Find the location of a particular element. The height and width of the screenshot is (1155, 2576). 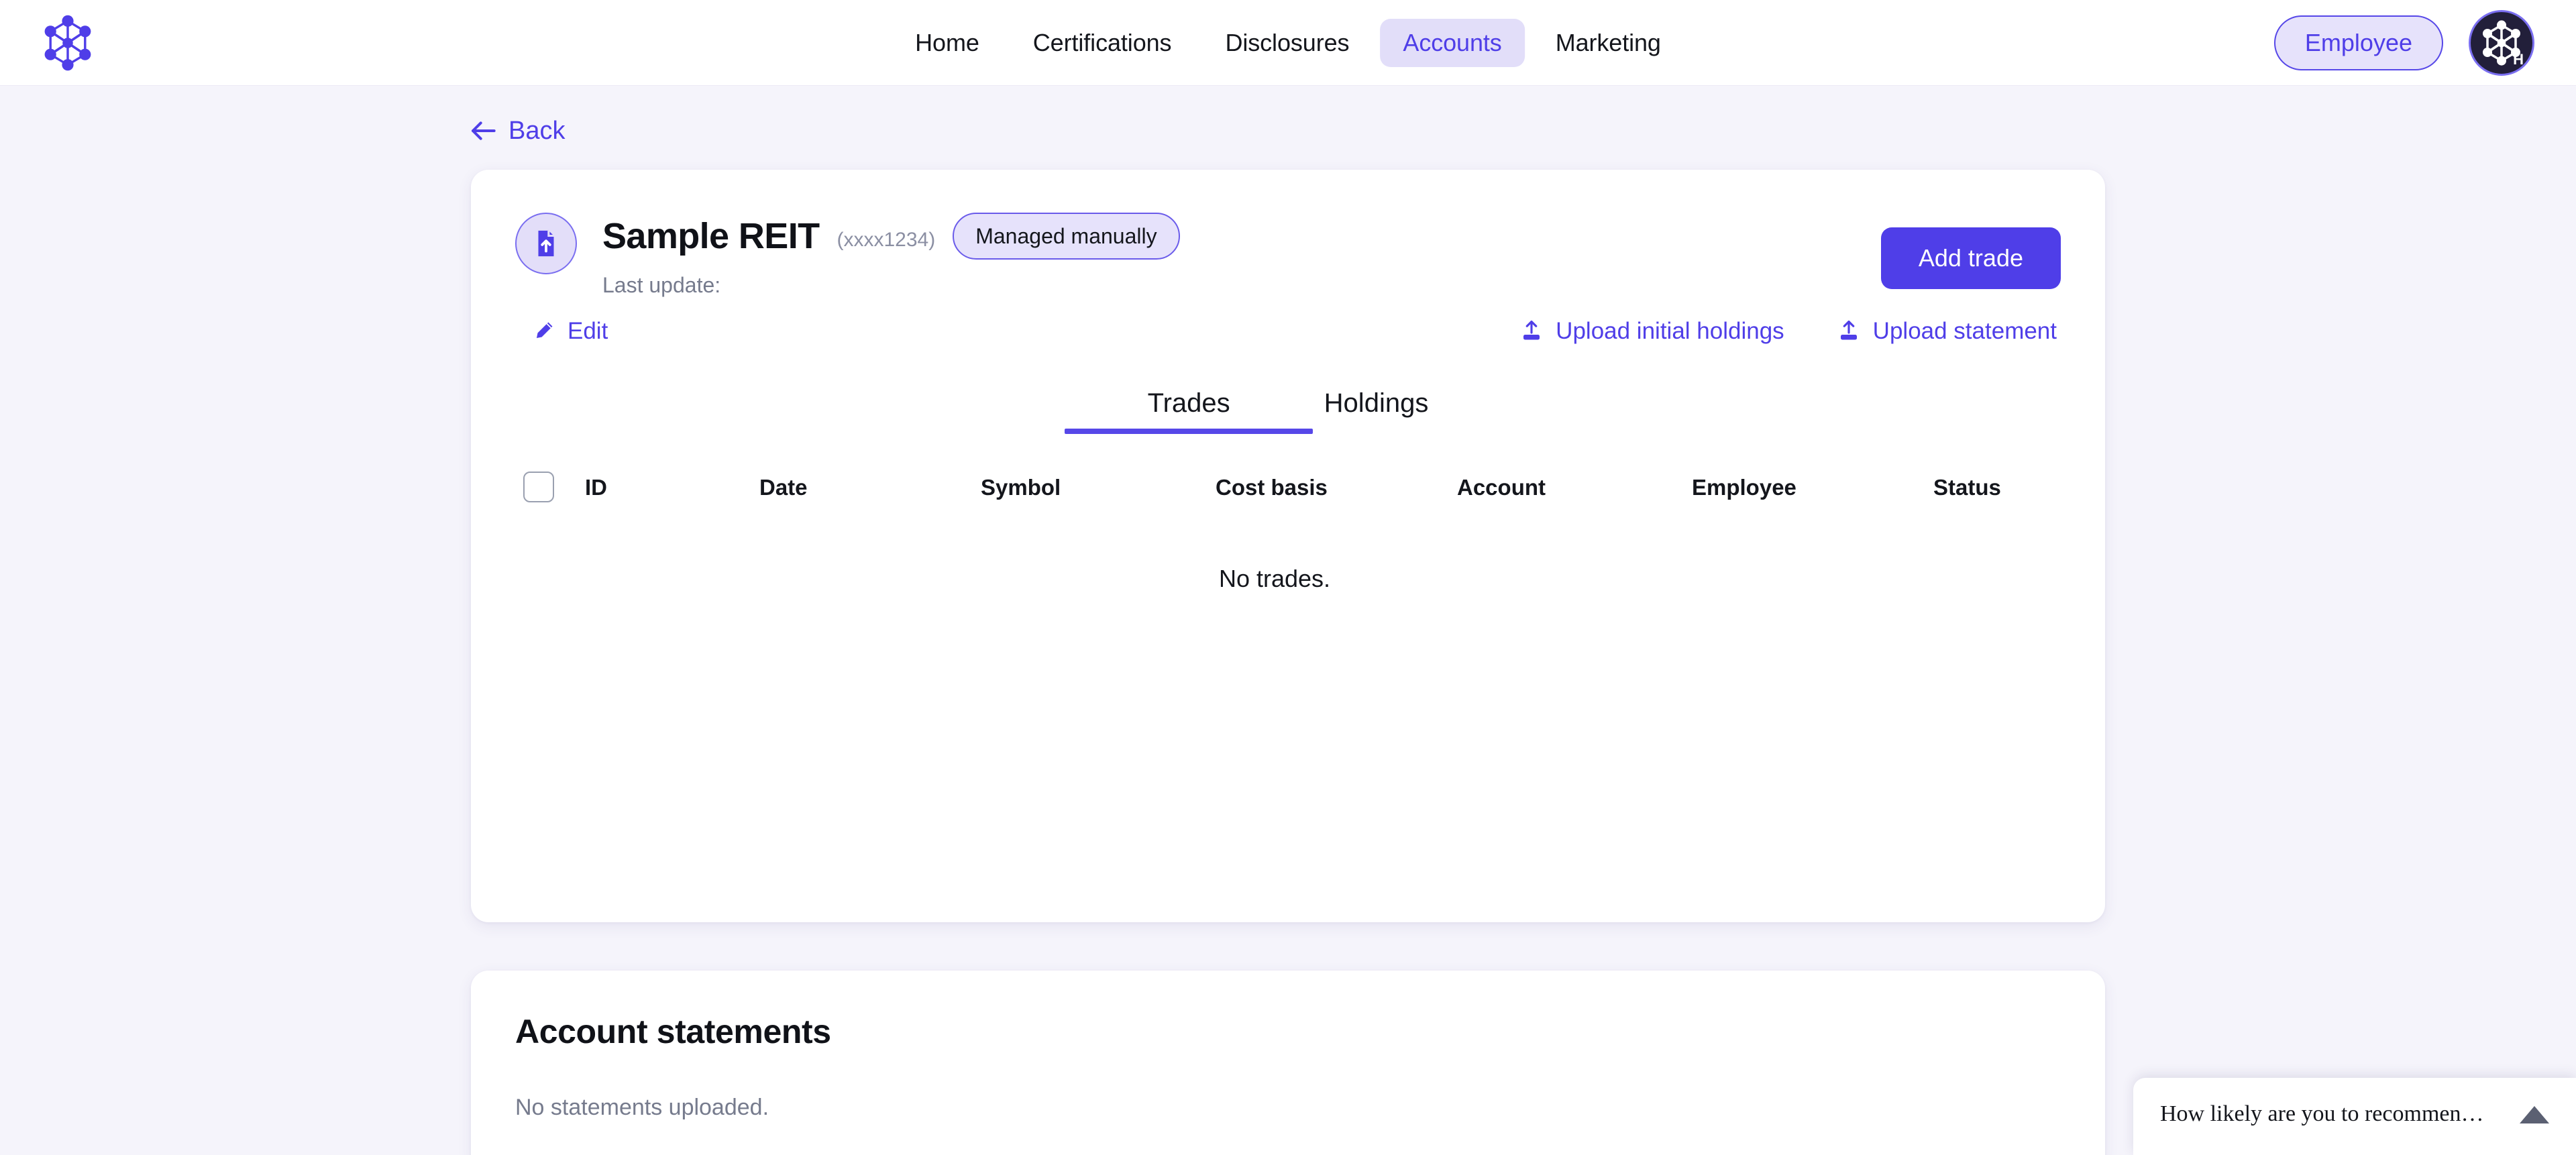

file-upload-icon is located at coordinates (546, 244).